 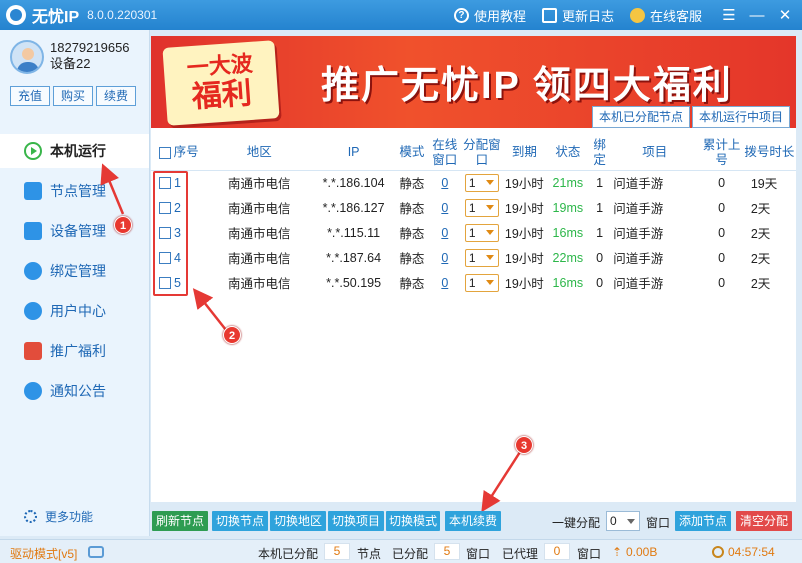 What do you see at coordinates (413, 521) in the screenshot?
I see `switch-mode-button: 切换模式` at bounding box center [413, 521].